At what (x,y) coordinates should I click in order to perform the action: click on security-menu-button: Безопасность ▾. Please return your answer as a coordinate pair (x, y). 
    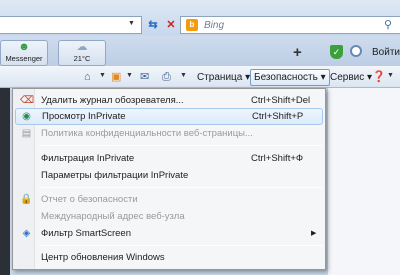
    Looking at the image, I should click on (290, 77).